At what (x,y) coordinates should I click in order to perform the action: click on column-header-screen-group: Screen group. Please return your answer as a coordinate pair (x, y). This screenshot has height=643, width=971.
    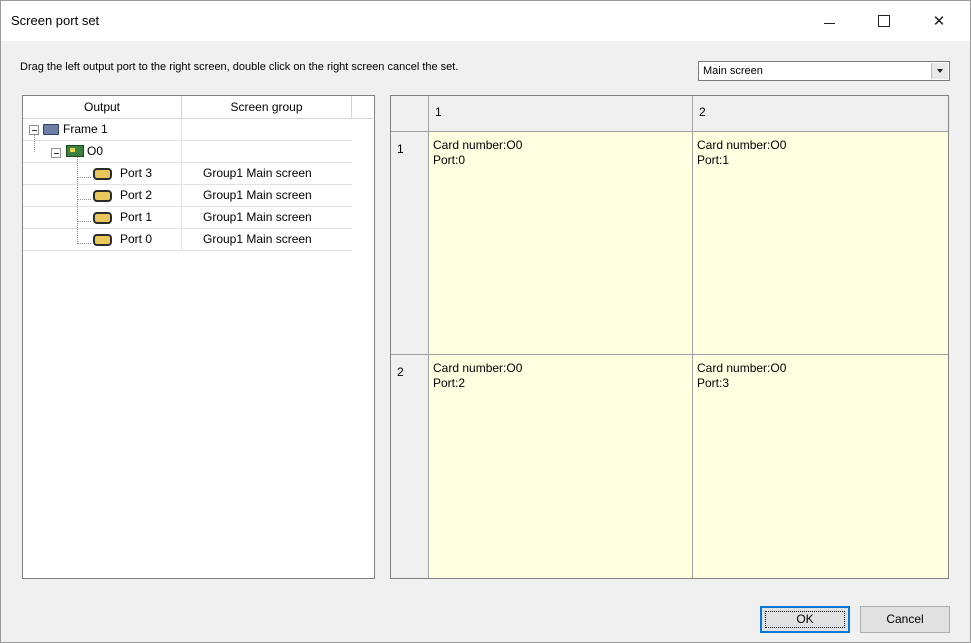
    Looking at the image, I should click on (267, 107).